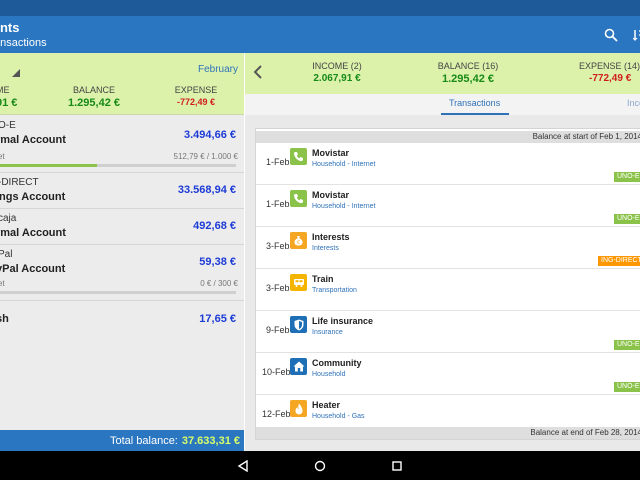  I want to click on account-balance: 59,38 €, so click(217, 262).